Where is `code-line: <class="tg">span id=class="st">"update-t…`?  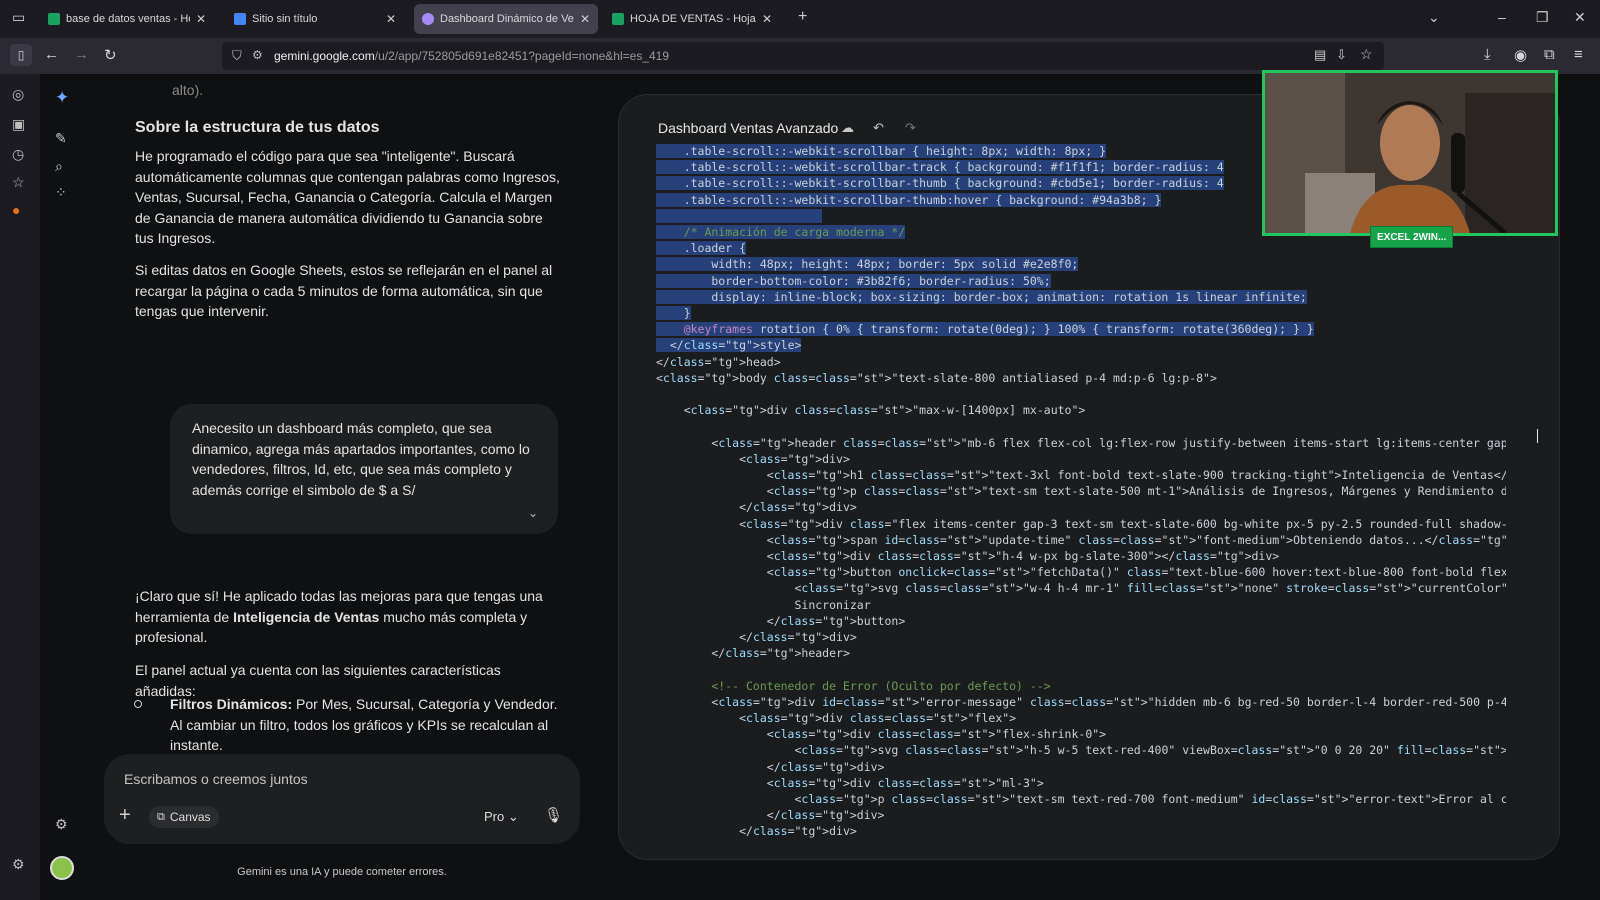 code-line: <class="tg">span id=class="st">"update-t… is located at coordinates (1081, 540).